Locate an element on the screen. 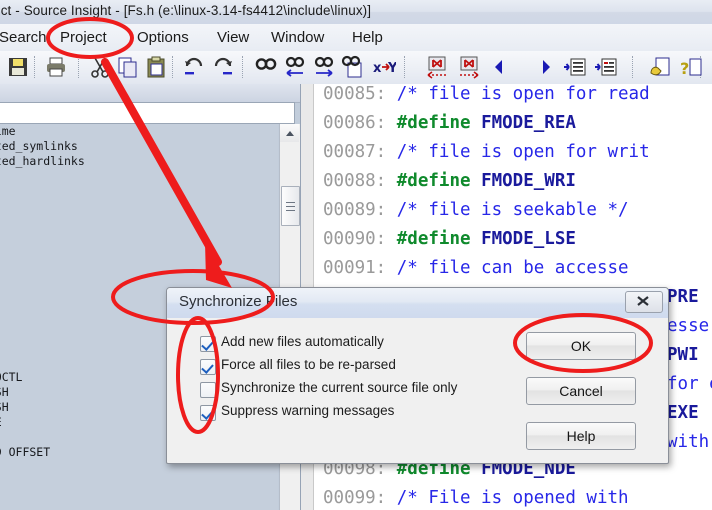 The width and height of the screenshot is (712, 510). toolbar: x Y? is located at coordinates (356, 68).